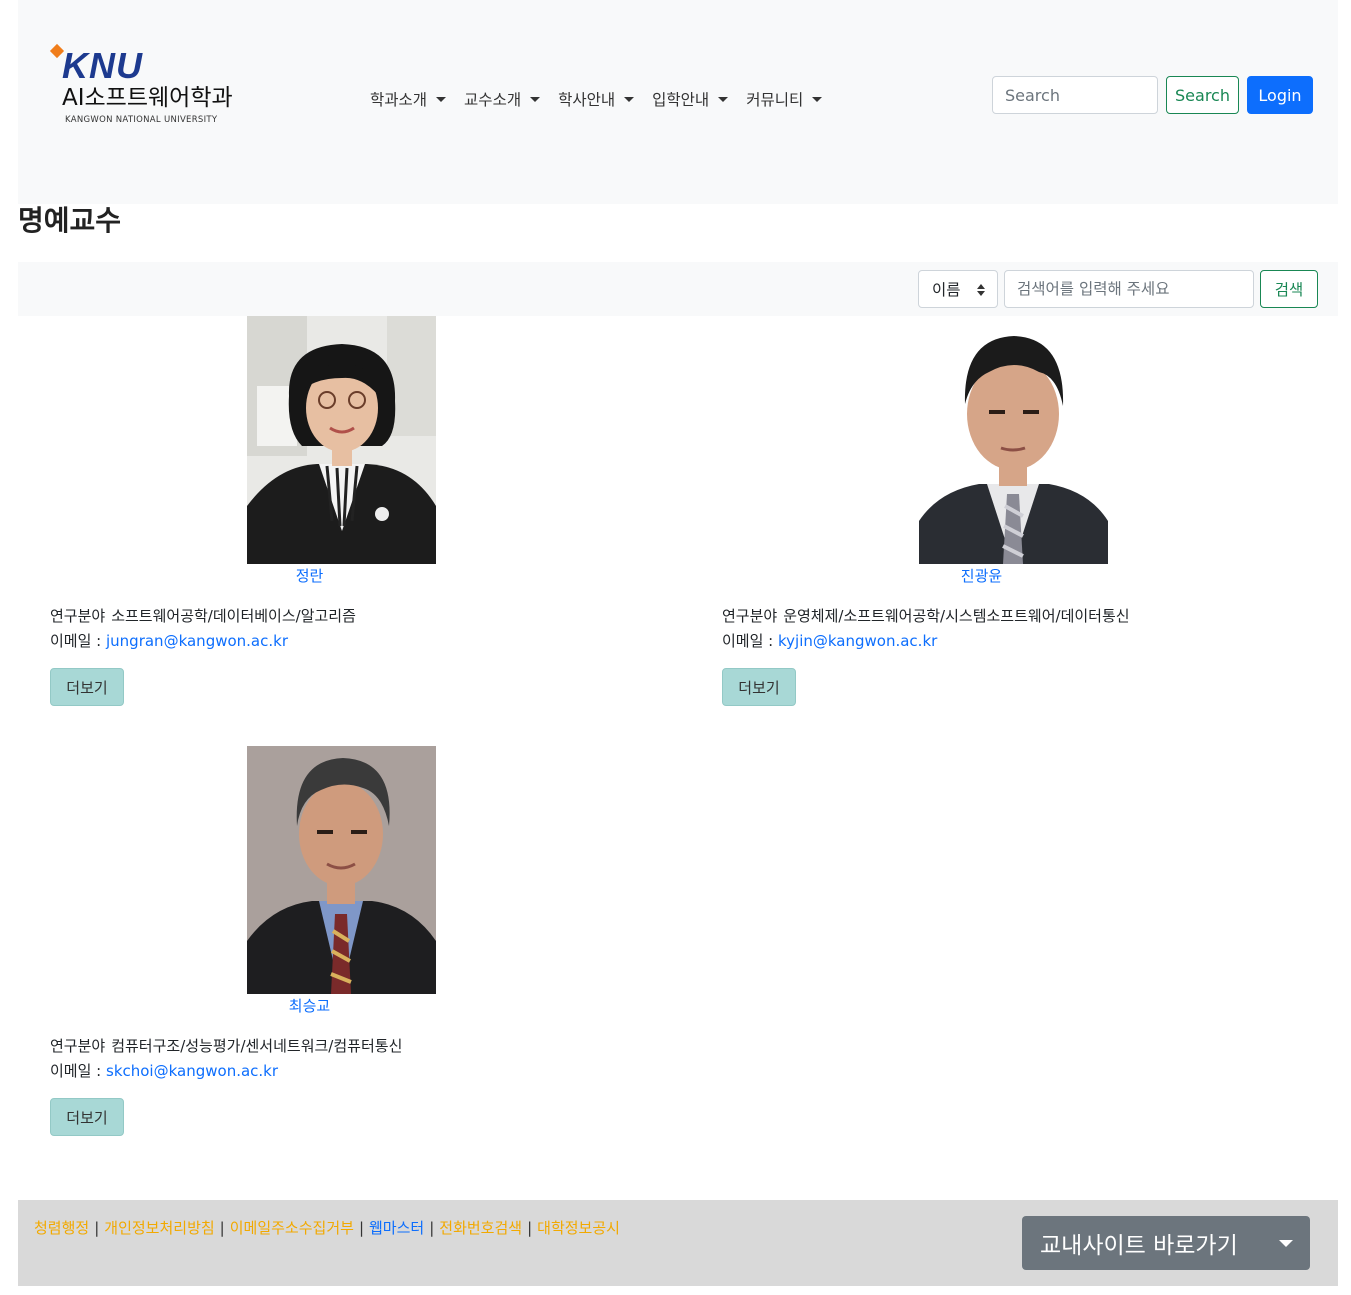 This screenshot has width=1351, height=1295. I want to click on email-row: 이메일 : skchoi@kangwon.ac.kr, so click(164, 1071).